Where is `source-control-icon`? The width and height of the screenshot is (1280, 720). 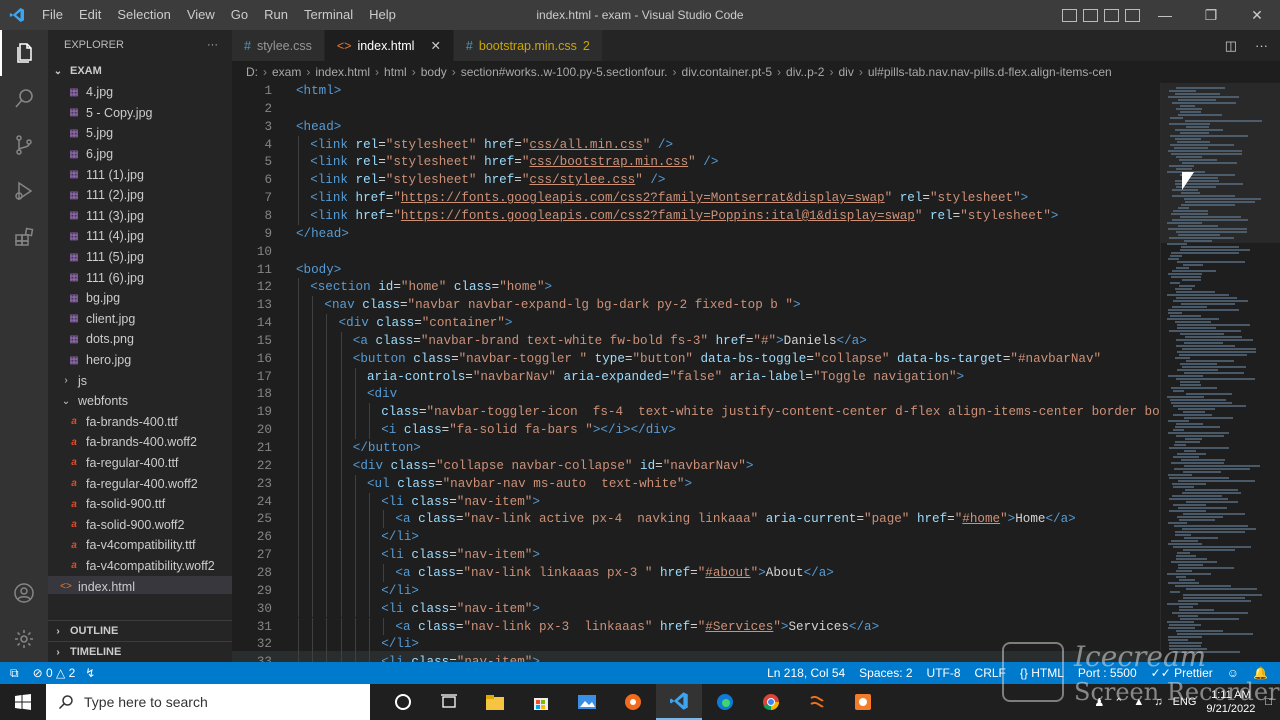
source-control-icon is located at coordinates (24, 145).